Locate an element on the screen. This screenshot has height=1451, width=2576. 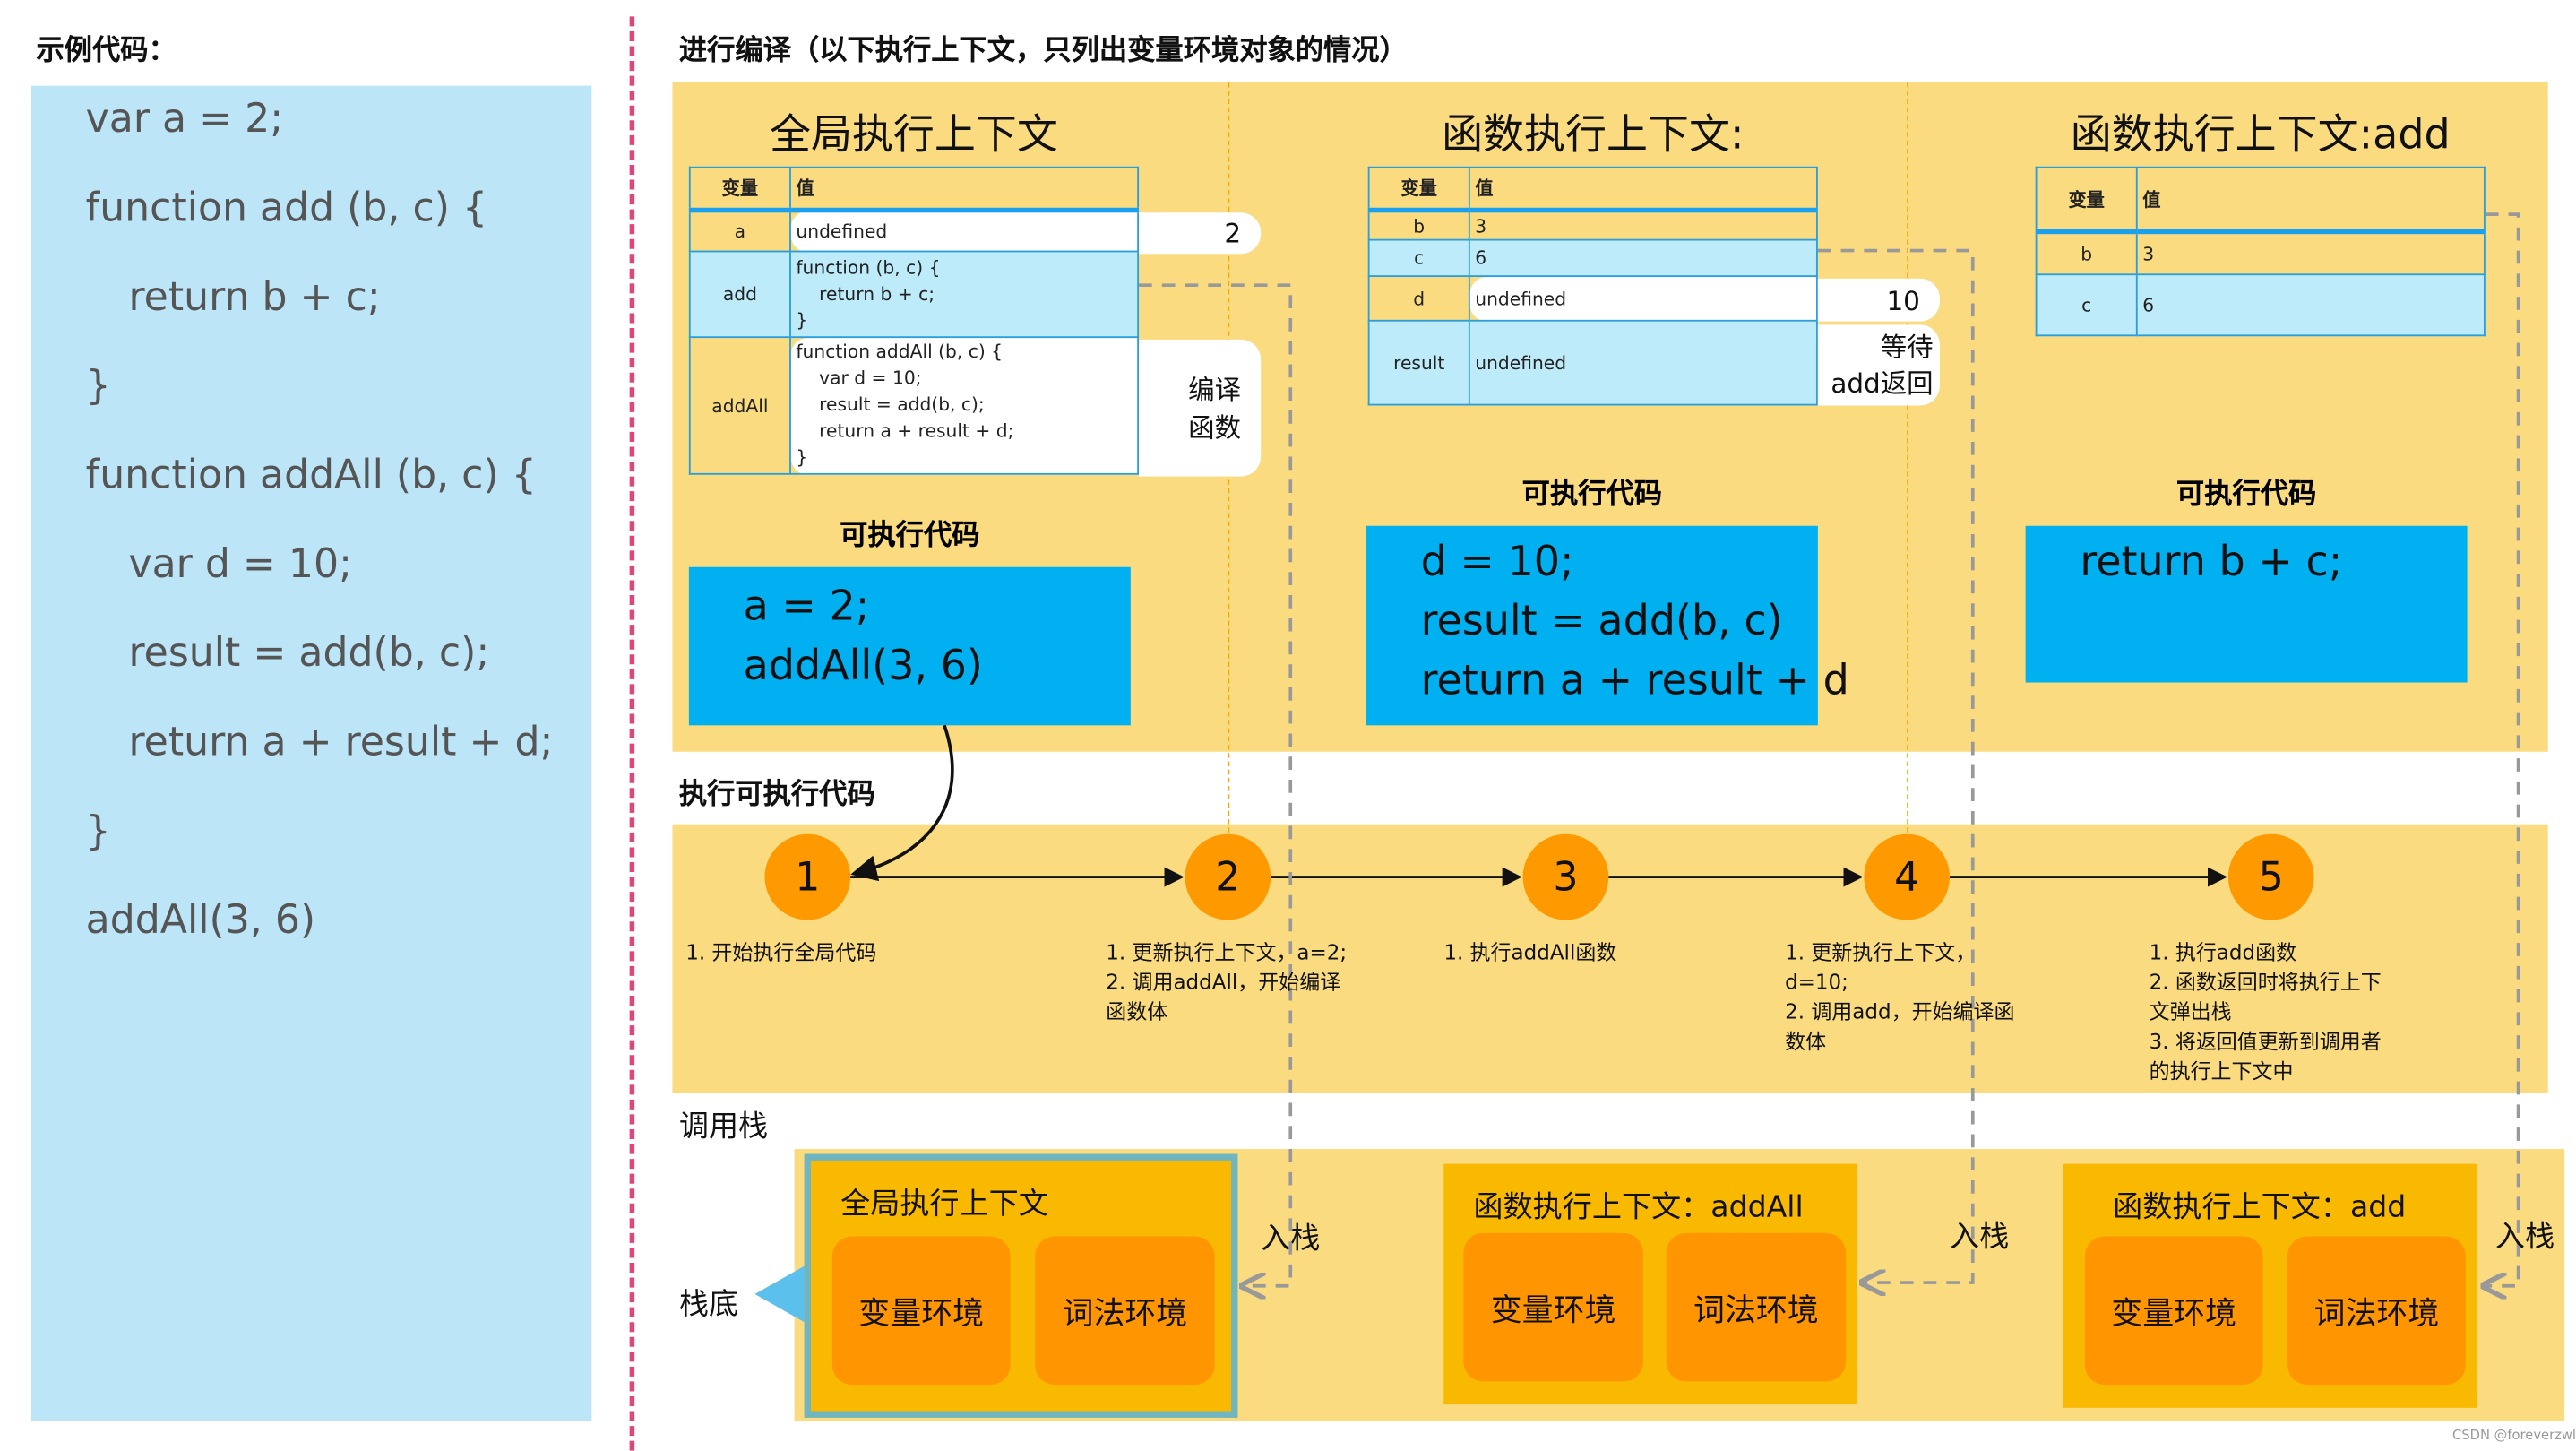
curved-arrow is located at coordinates (902, 803).